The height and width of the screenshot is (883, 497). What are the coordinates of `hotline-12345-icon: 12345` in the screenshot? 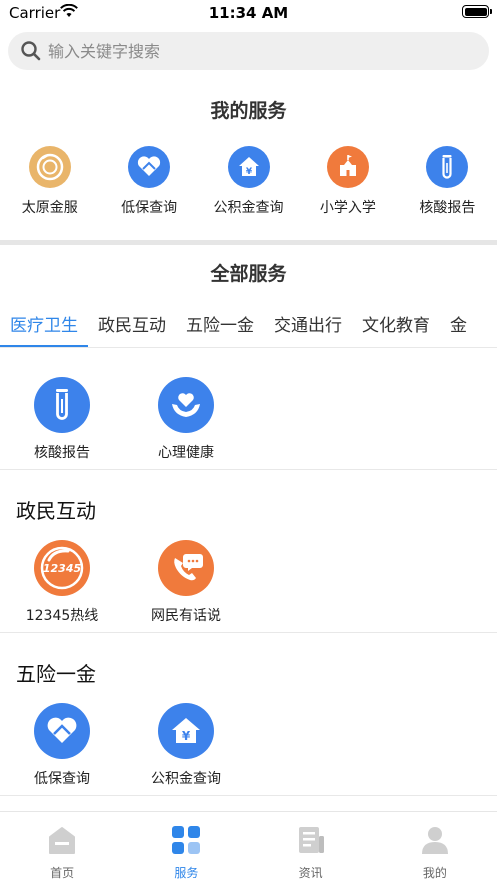 It's located at (62, 568).